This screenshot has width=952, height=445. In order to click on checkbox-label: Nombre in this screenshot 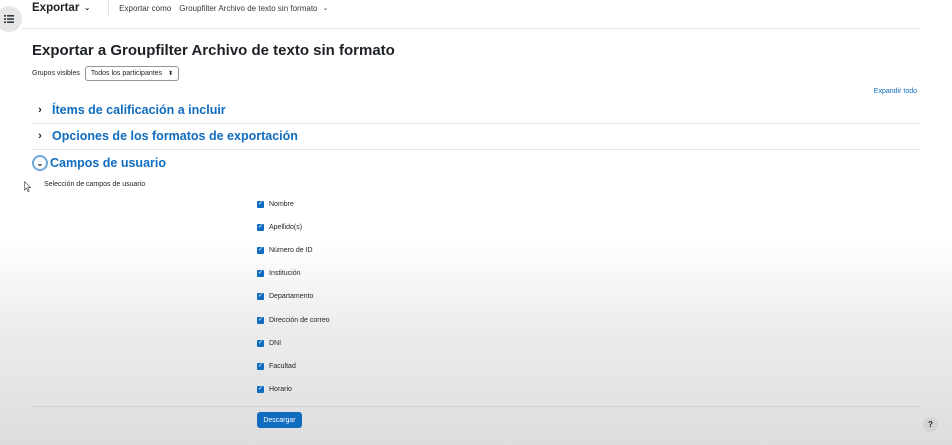, I will do `click(281, 204)`.